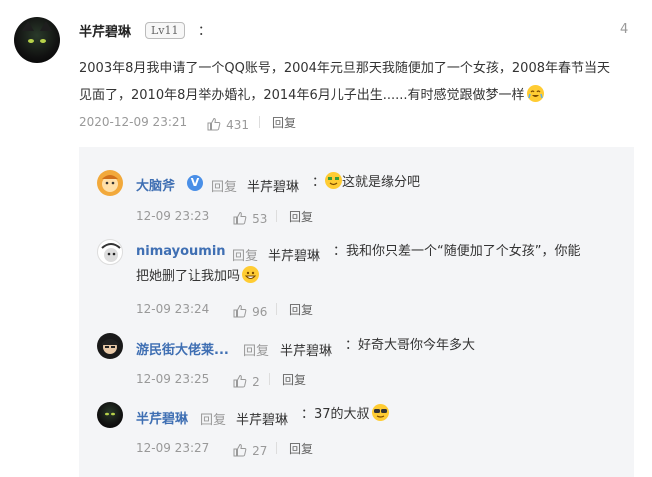 This screenshot has width=652, height=477. I want to click on reply-text: ： 这就是缘分吧, so click(366, 183).